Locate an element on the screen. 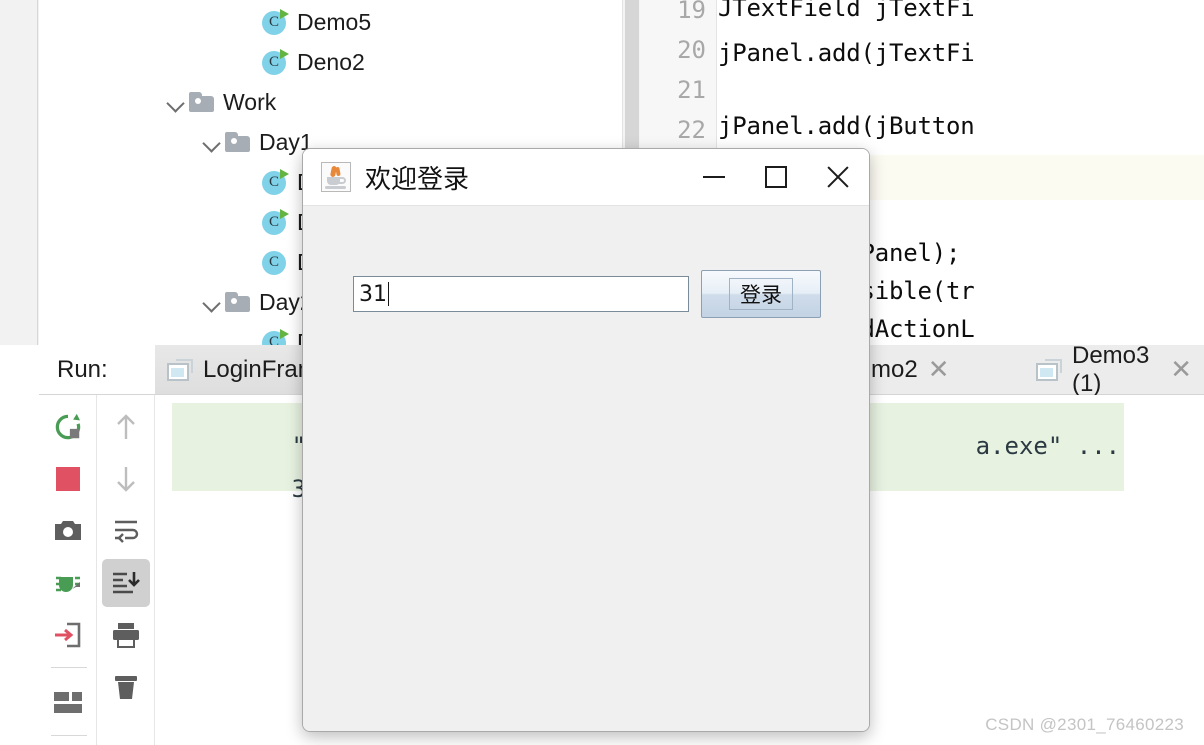 The width and height of the screenshot is (1204, 745). clear-all-button is located at coordinates (126, 687).